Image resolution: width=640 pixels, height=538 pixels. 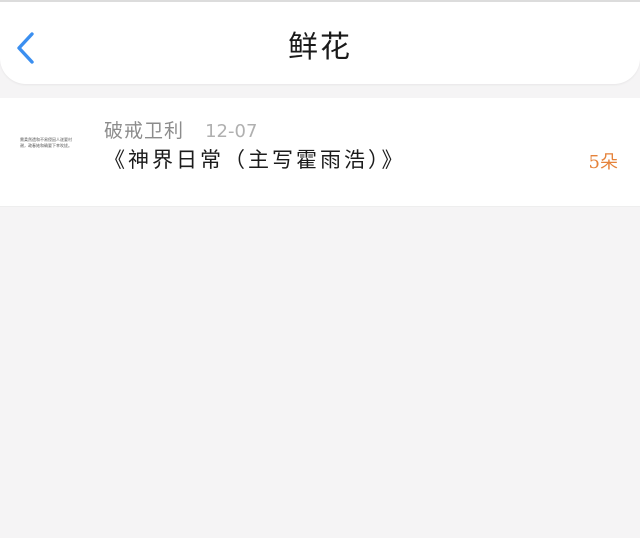 I want to click on page-title: 鲜花, so click(x=320, y=47).